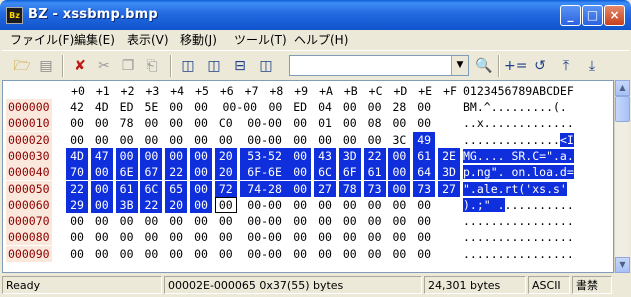 Image resolution: width=631 pixels, height=297 pixels. What do you see at coordinates (77, 172) in the screenshot?
I see `hex-byte: 70` at bounding box center [77, 172].